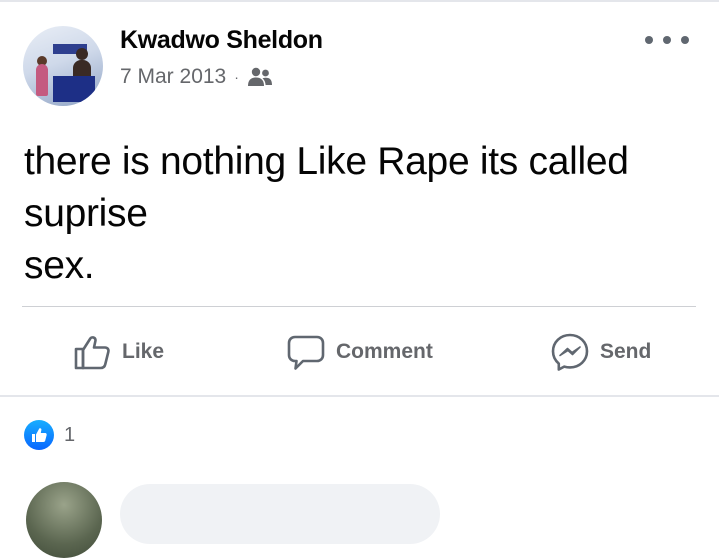 Image resolution: width=719 pixels, height=558 pixels. Describe the element at coordinates (359, 396) in the screenshot. I see `reactions-divider` at that location.